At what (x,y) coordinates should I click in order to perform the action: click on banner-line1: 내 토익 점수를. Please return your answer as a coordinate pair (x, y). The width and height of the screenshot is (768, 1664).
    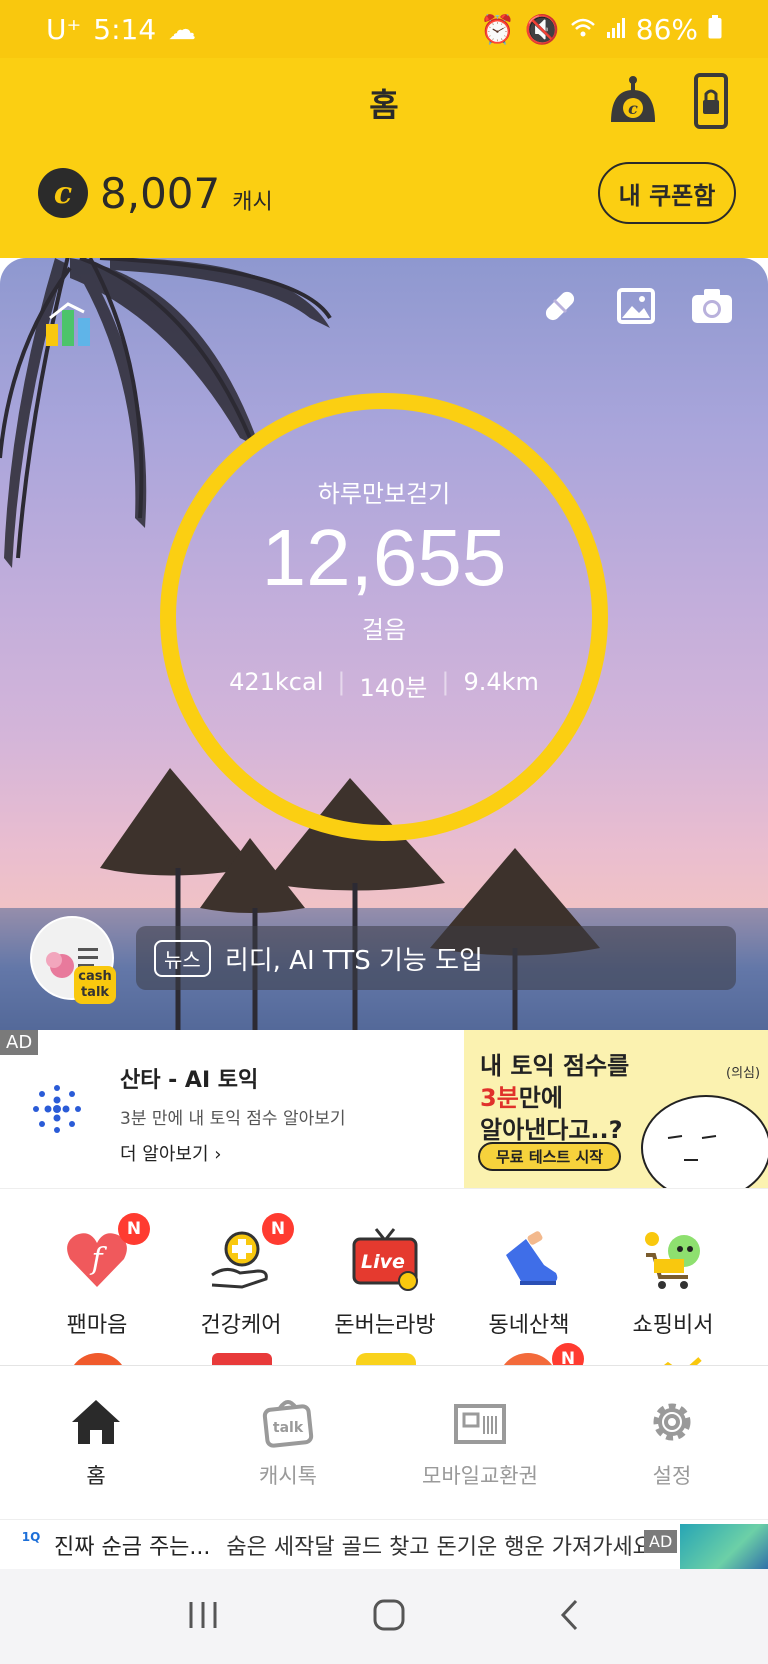
    Looking at the image, I should click on (555, 1066).